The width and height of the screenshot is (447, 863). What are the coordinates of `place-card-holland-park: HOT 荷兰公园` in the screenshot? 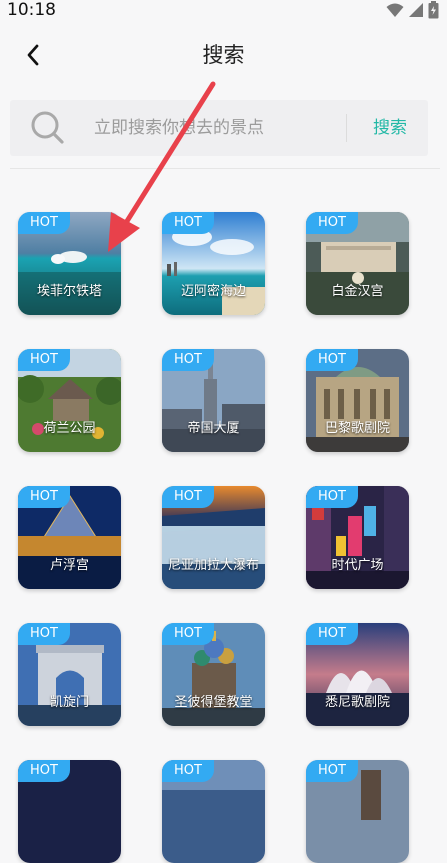 It's located at (69, 400).